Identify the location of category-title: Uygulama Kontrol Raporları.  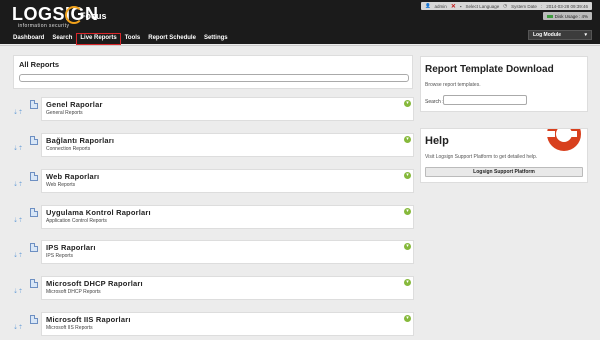
(98, 212).